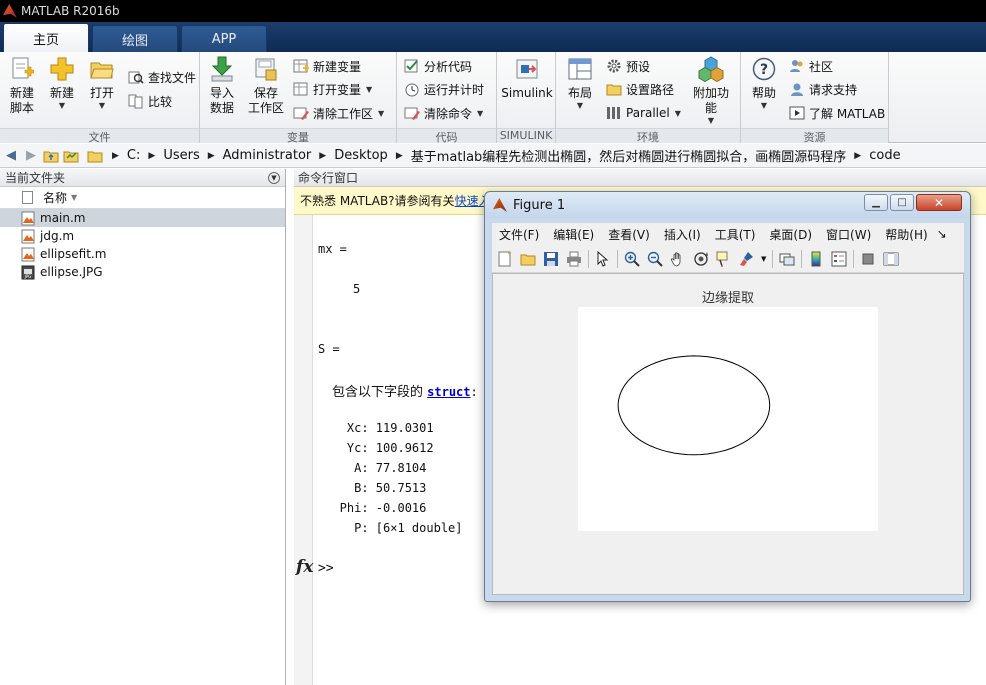 The height and width of the screenshot is (685, 986). I want to click on command-prompt: >>, so click(326, 568).